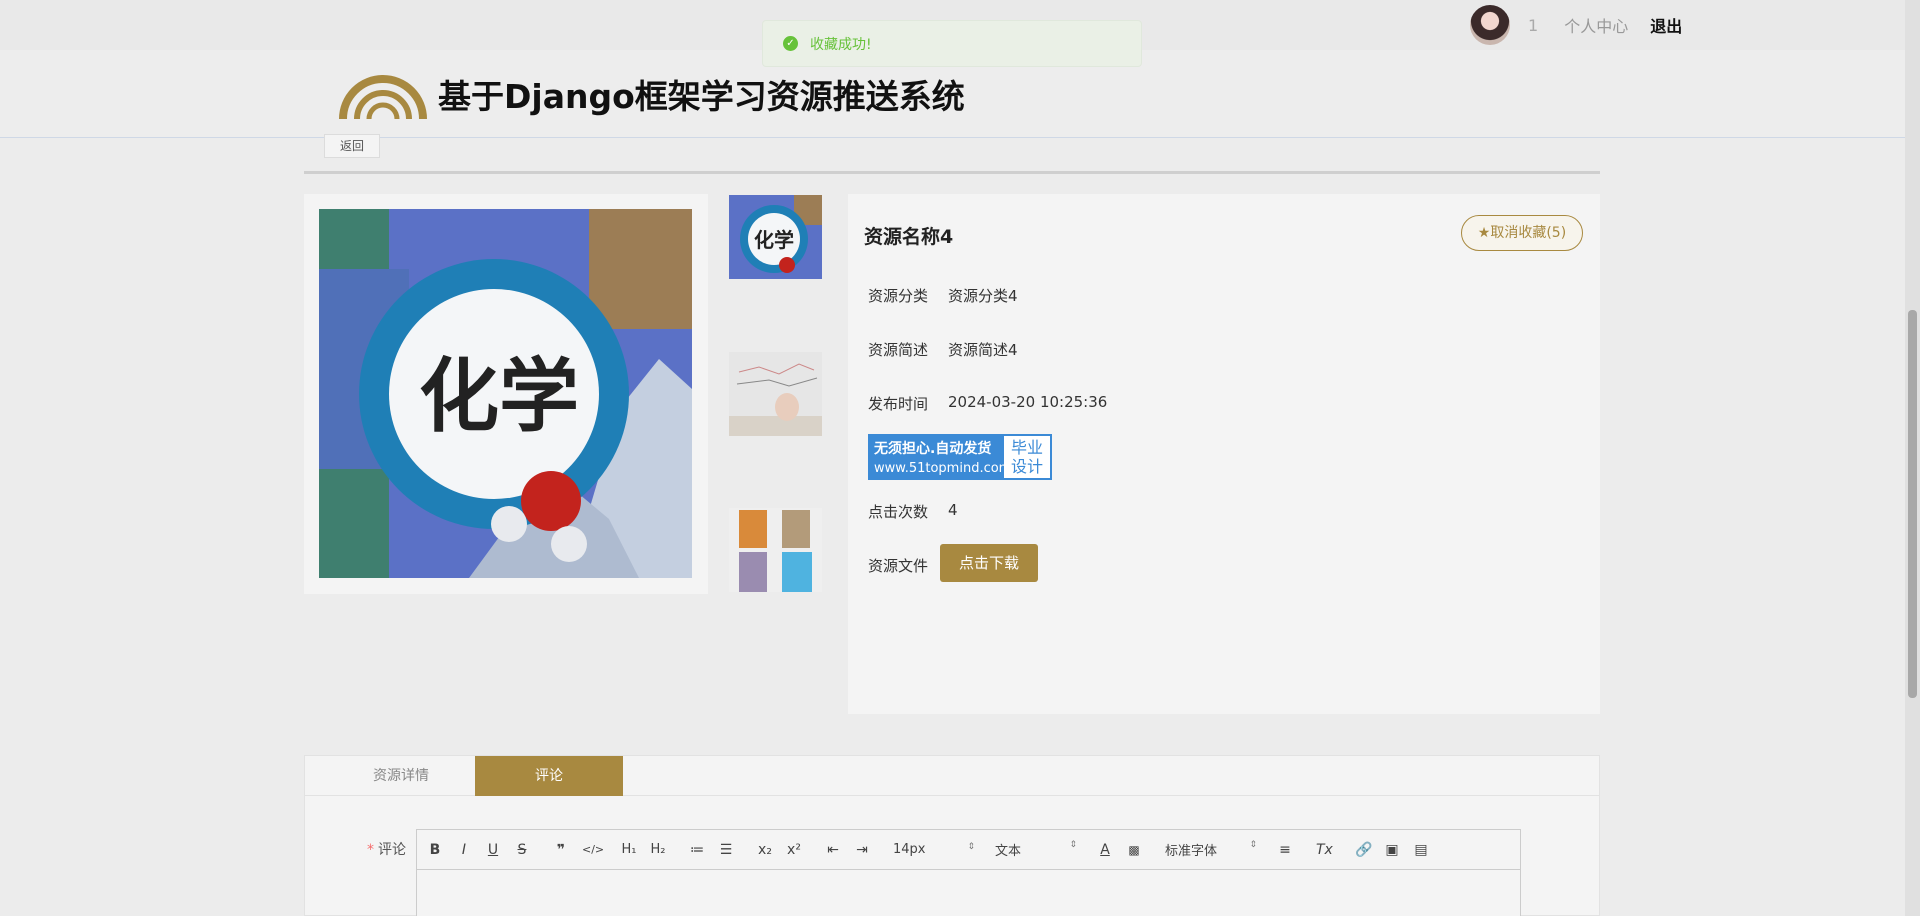  Describe the element at coordinates (933, 449) in the screenshot. I see `ad-line1: 无须担心.自动发货` at that location.